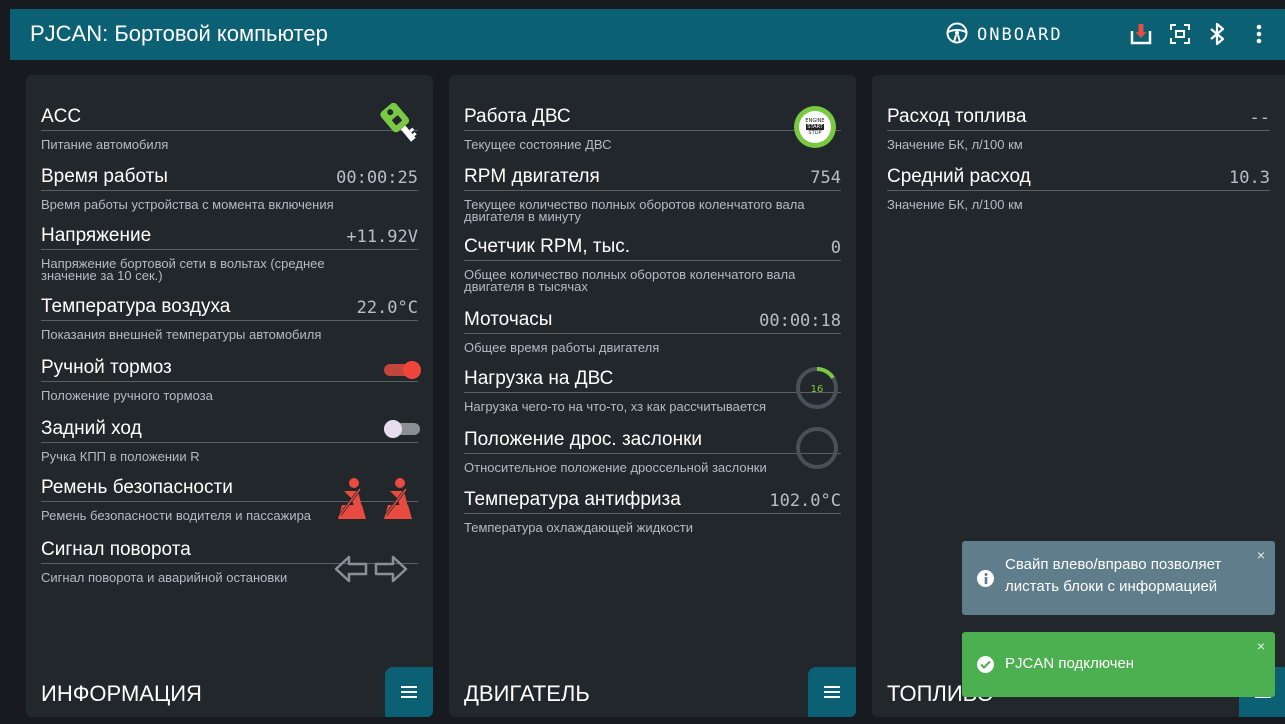 The image size is (1285, 724). I want to click on engine-panel-title: ДВИГАТЕЛЬ, so click(527, 693).